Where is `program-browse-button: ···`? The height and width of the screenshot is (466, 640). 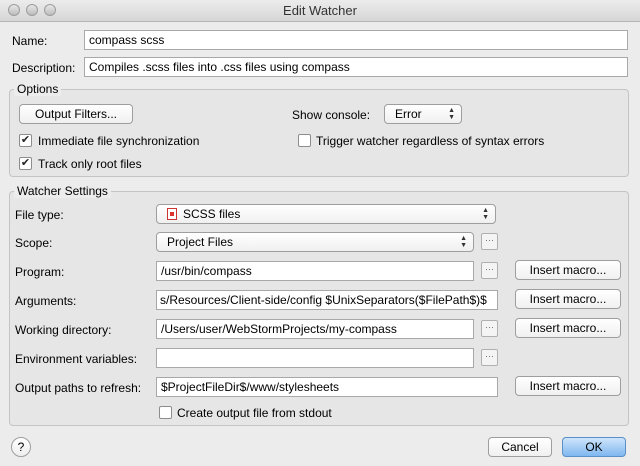
program-browse-button: ··· is located at coordinates (489, 270).